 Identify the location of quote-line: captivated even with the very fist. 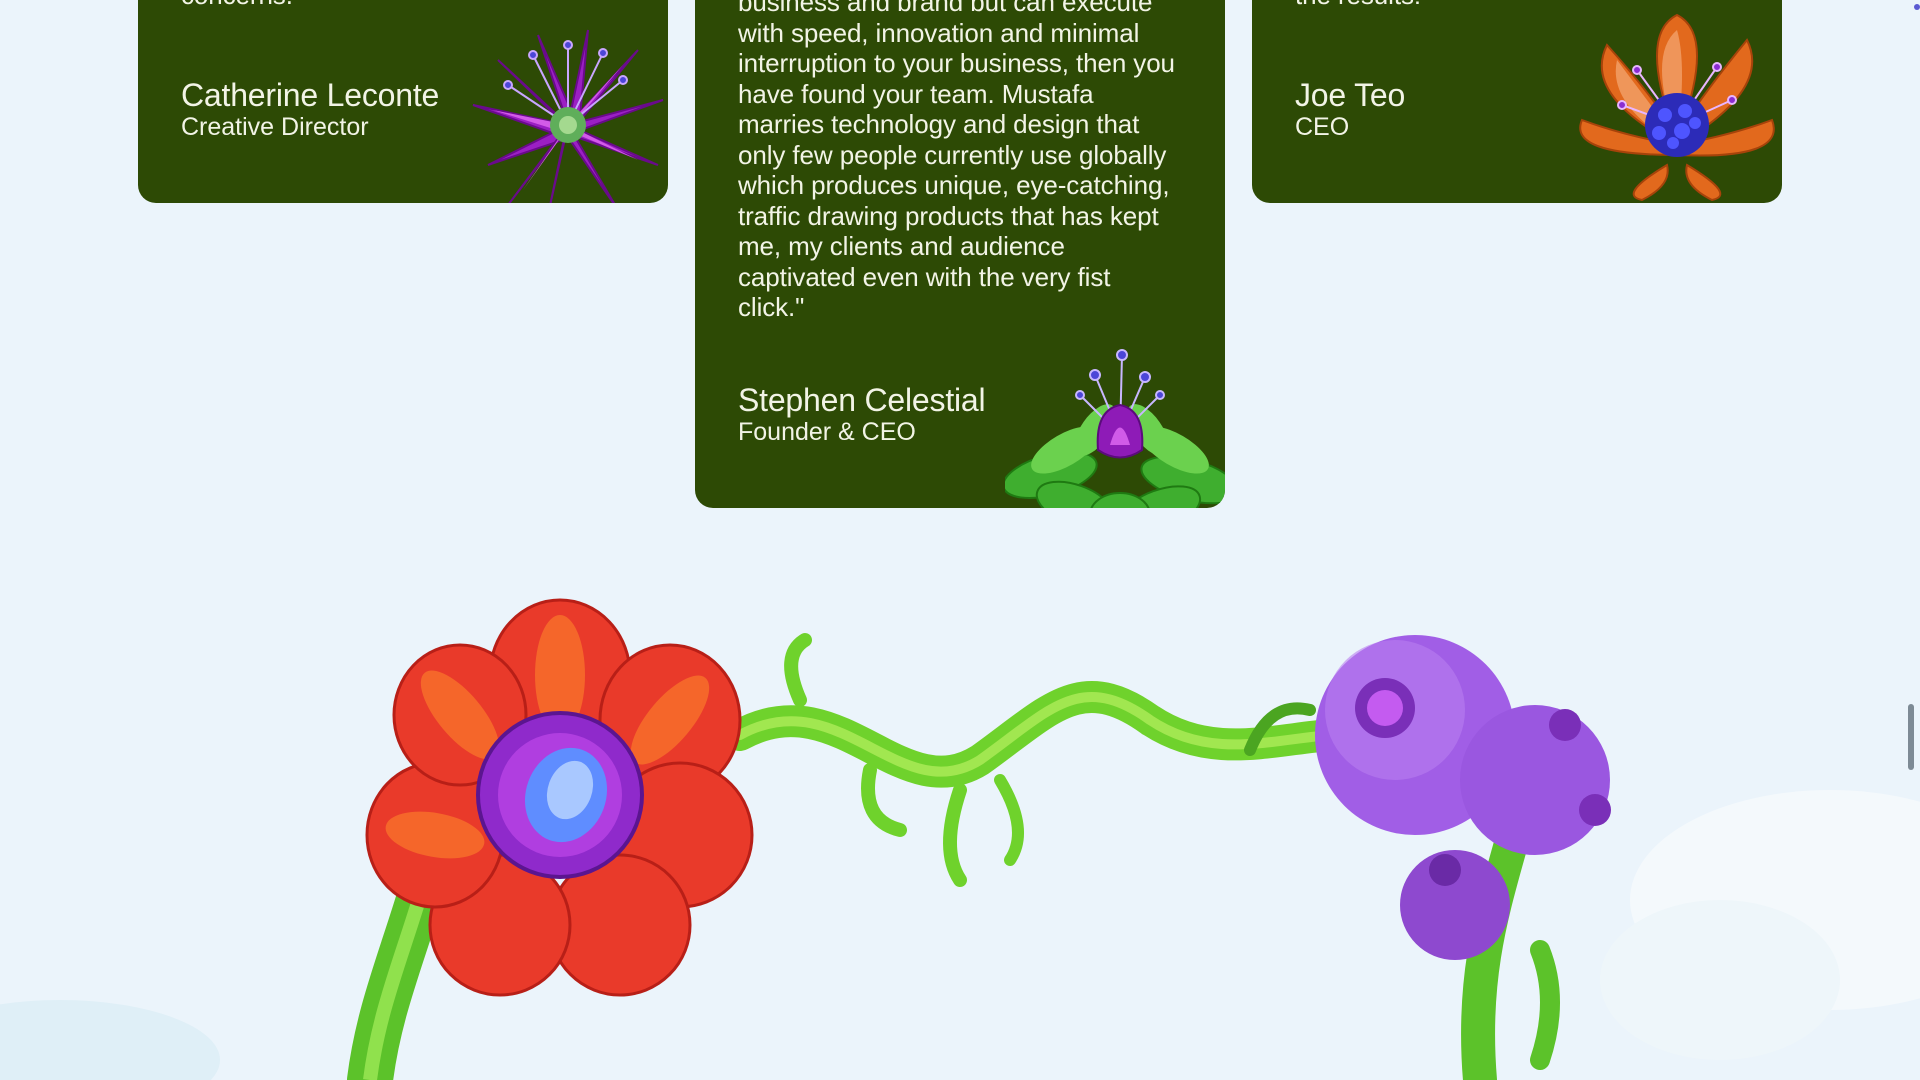
(924, 276).